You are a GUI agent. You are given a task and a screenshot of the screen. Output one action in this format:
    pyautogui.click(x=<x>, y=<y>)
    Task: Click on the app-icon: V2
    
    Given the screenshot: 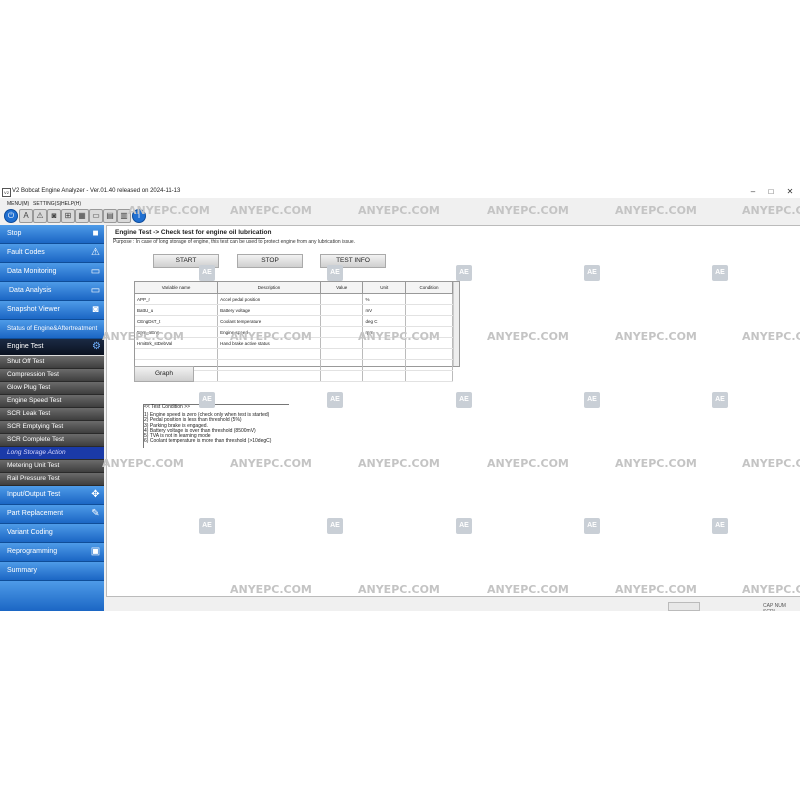 What is the action you would take?
    pyautogui.click(x=6, y=192)
    